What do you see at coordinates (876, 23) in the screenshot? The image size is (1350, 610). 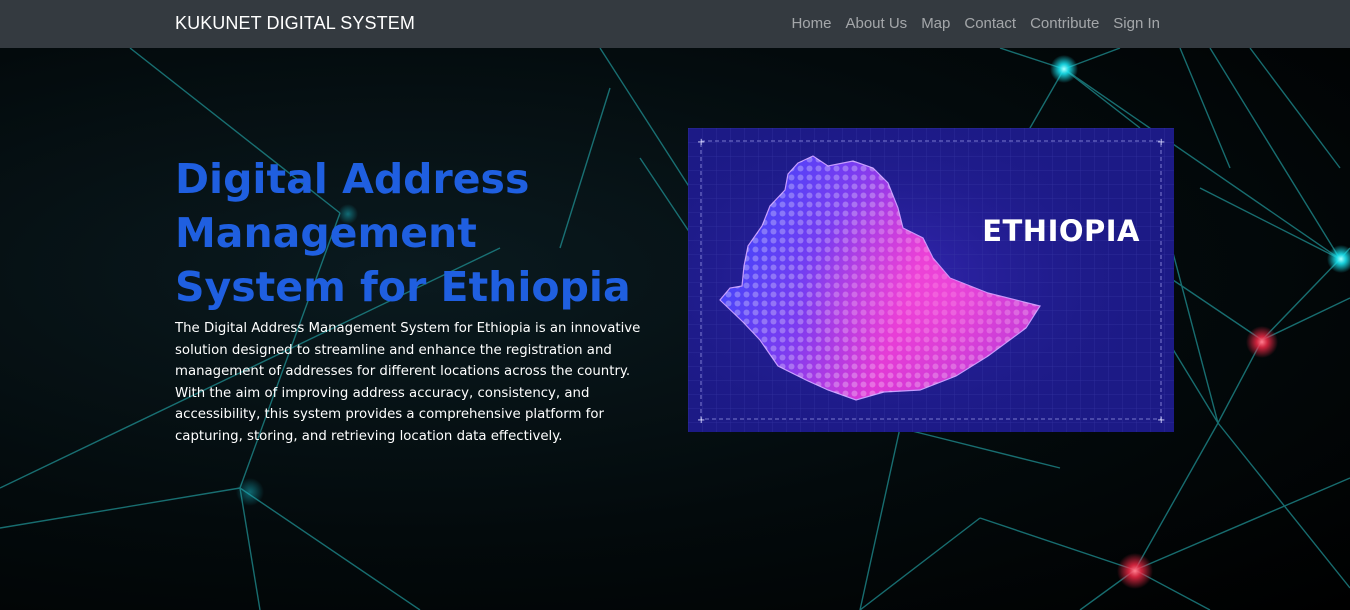 I see `nav-link-about-us: About Us` at bounding box center [876, 23].